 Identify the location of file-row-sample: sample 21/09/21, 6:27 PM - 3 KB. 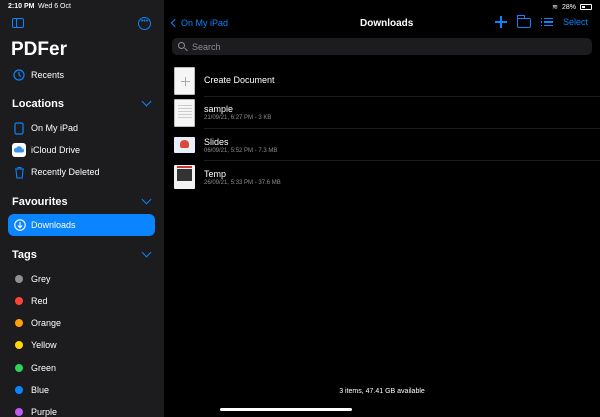
(382, 113).